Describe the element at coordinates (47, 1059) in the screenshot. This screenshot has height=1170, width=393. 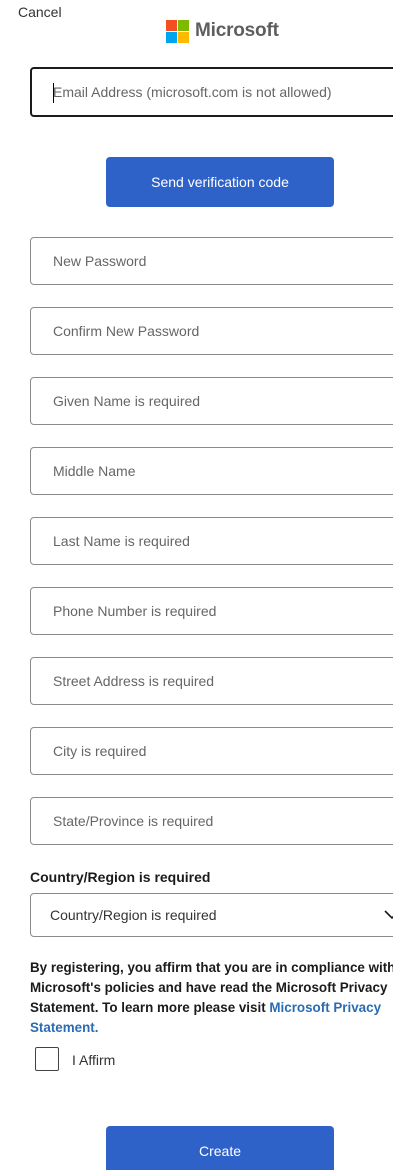
I see `affirm-checkbox` at that location.